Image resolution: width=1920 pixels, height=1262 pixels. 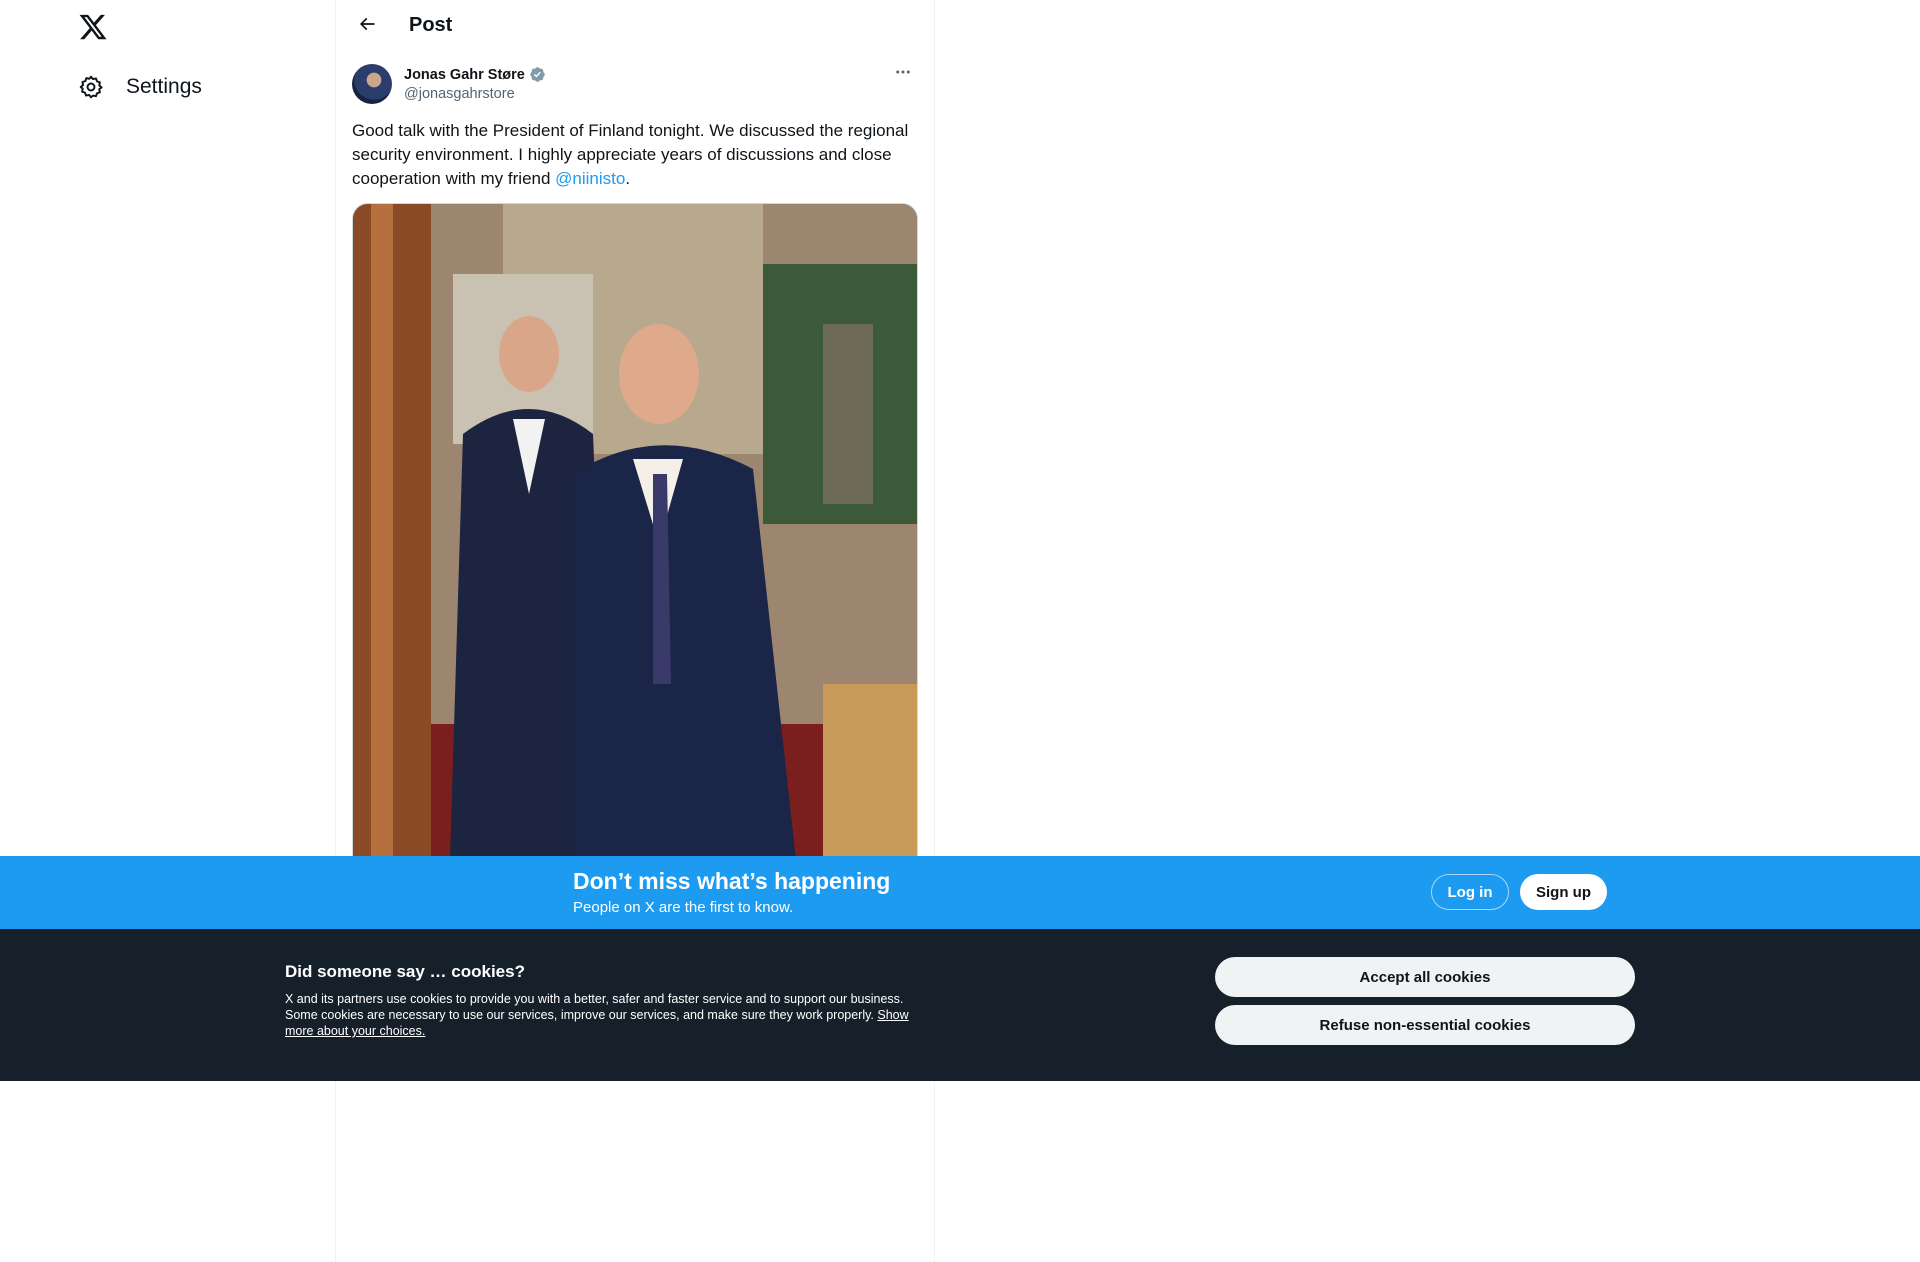 I want to click on more-options-button, so click(x=903, y=74).